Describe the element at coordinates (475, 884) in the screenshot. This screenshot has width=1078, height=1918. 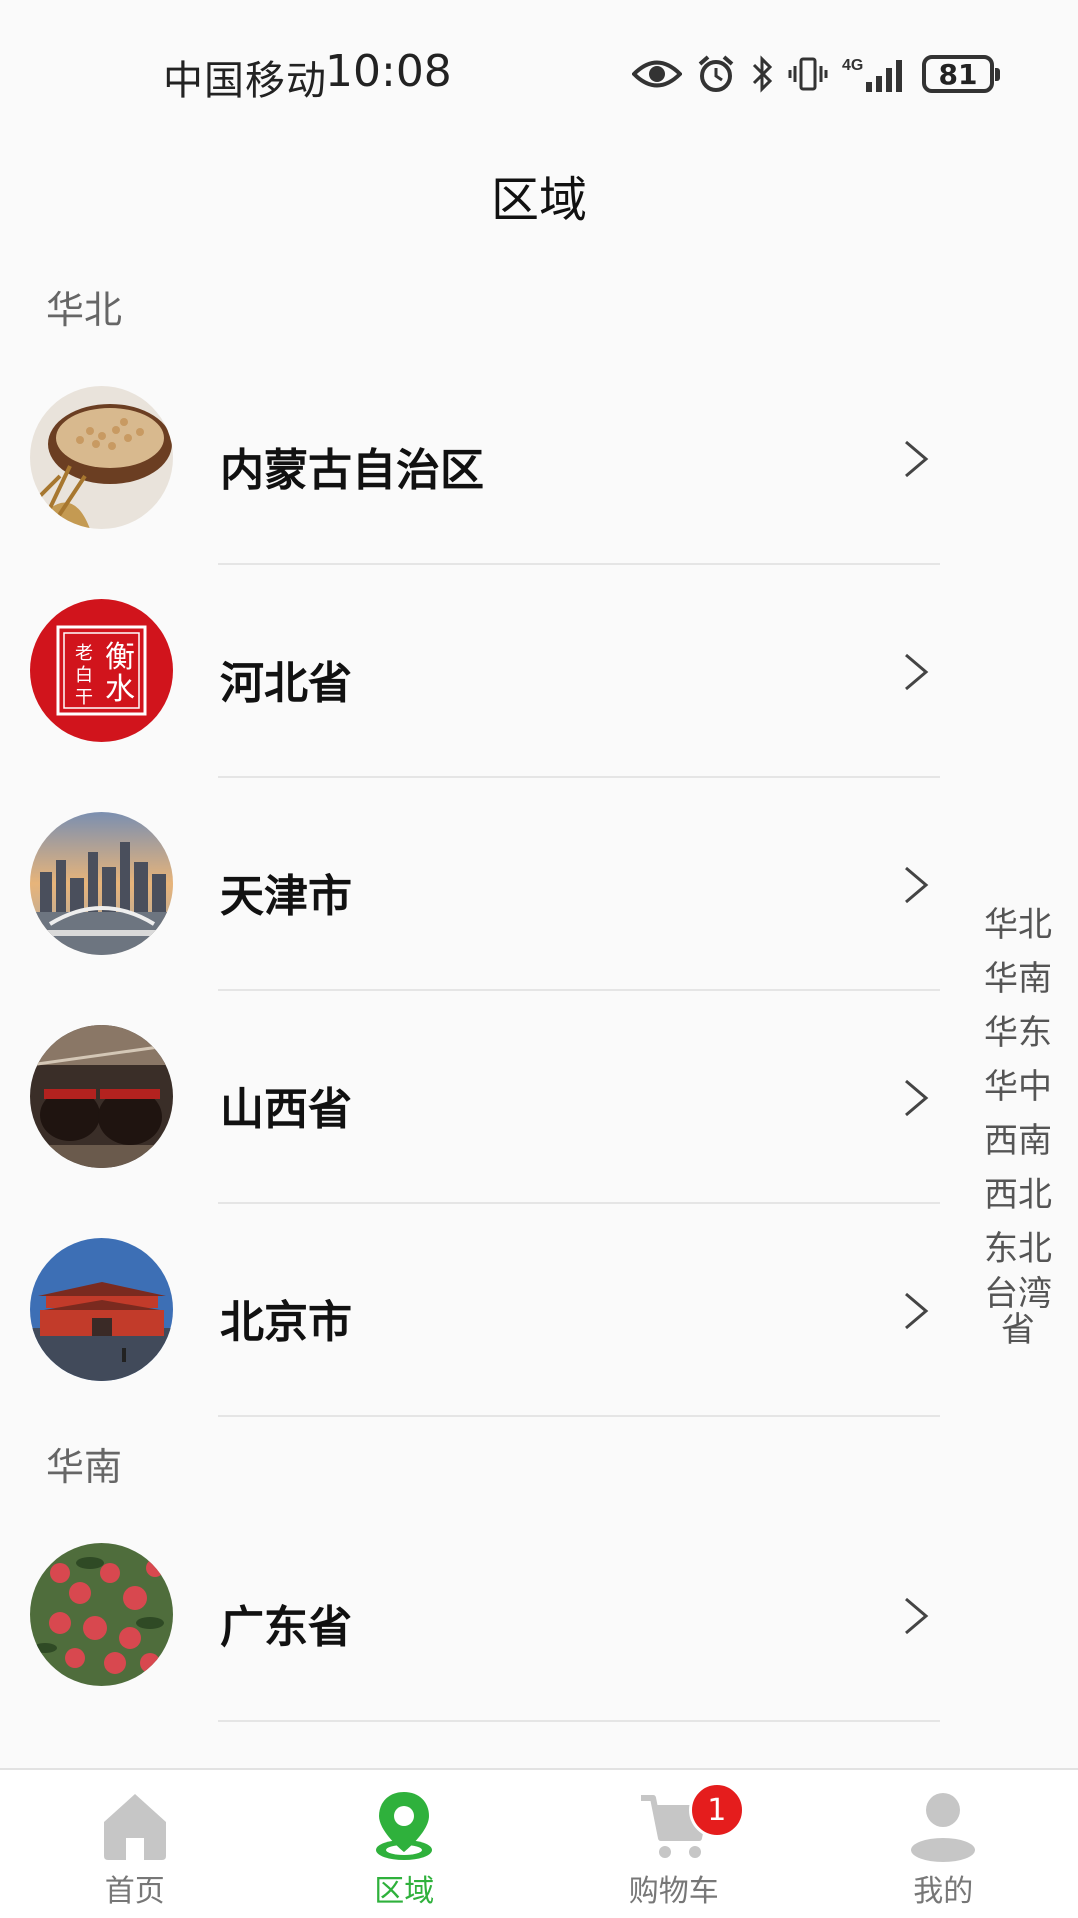
I see `list-item: 天津市` at that location.